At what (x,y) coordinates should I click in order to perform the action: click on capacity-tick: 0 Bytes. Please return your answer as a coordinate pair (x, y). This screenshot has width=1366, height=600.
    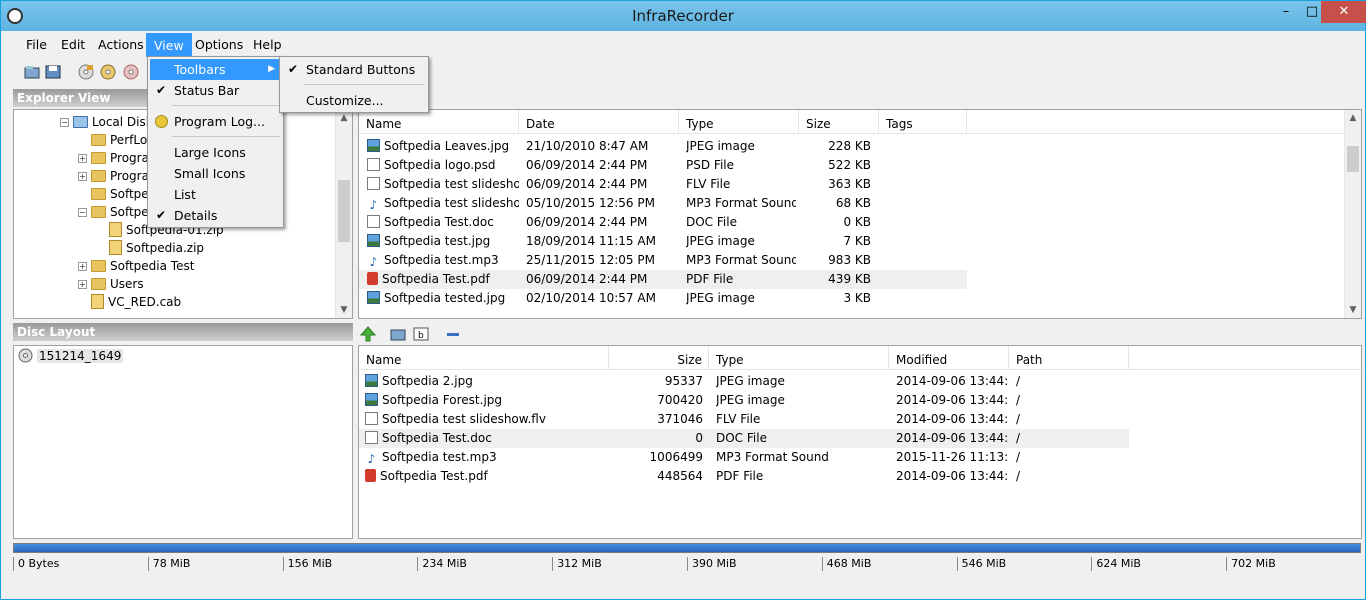
    Looking at the image, I should click on (36, 564).